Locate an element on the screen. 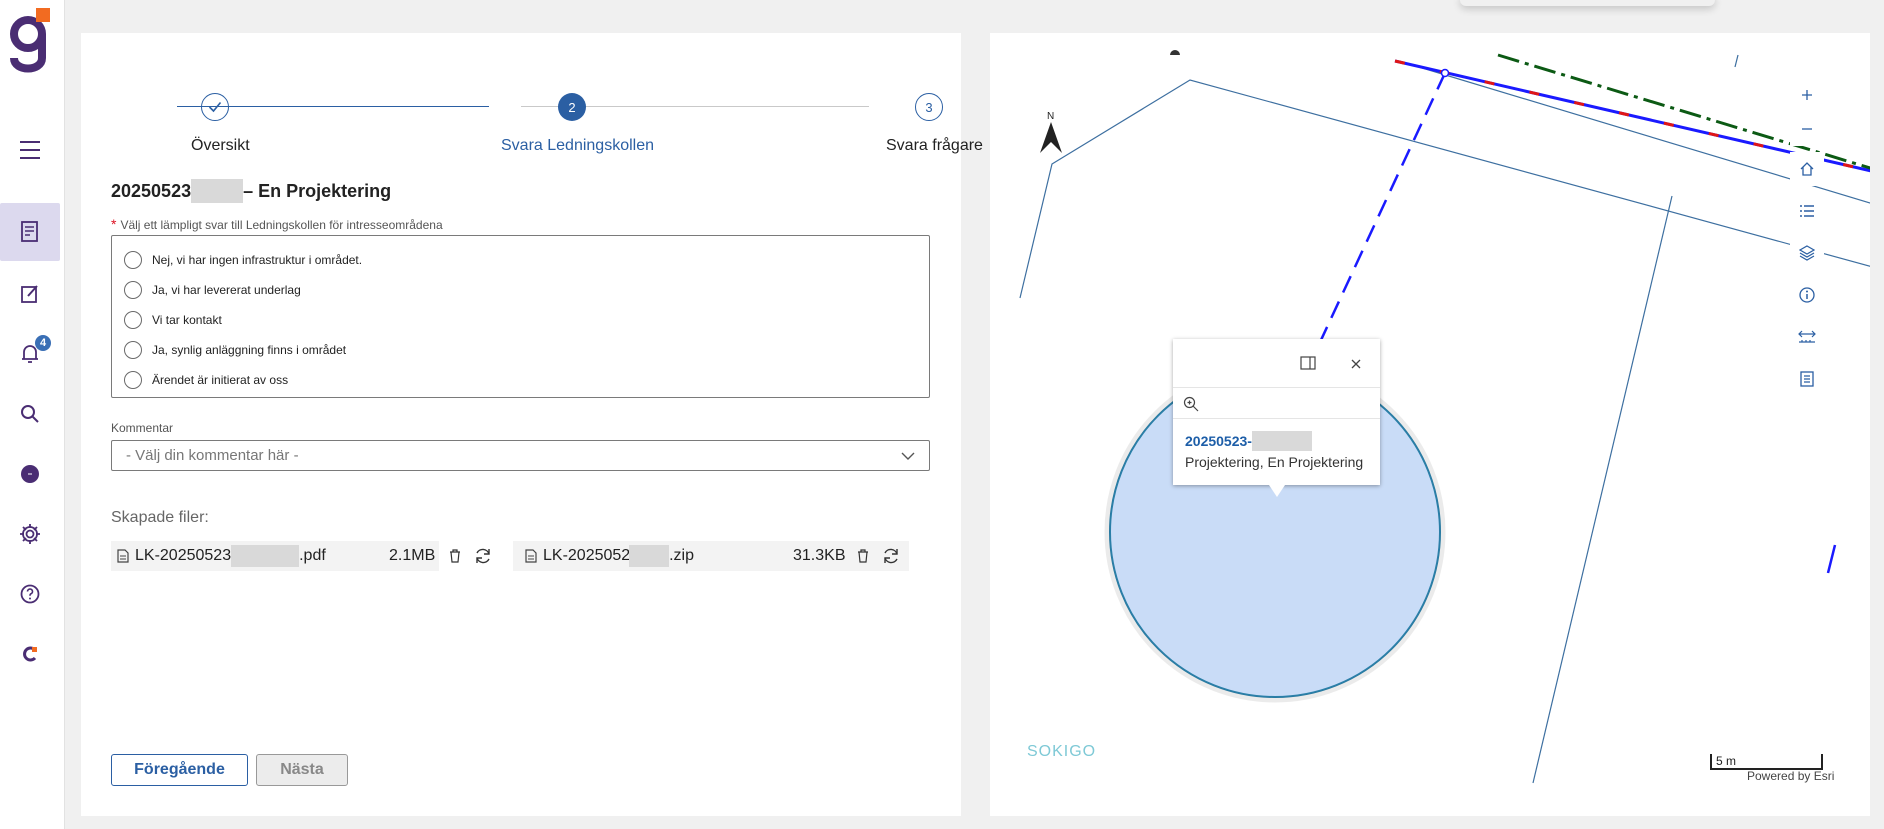 This screenshot has height=829, width=1884. file-chip-pdf: LK-20250523 .pdf 2.1MB is located at coordinates (300, 556).